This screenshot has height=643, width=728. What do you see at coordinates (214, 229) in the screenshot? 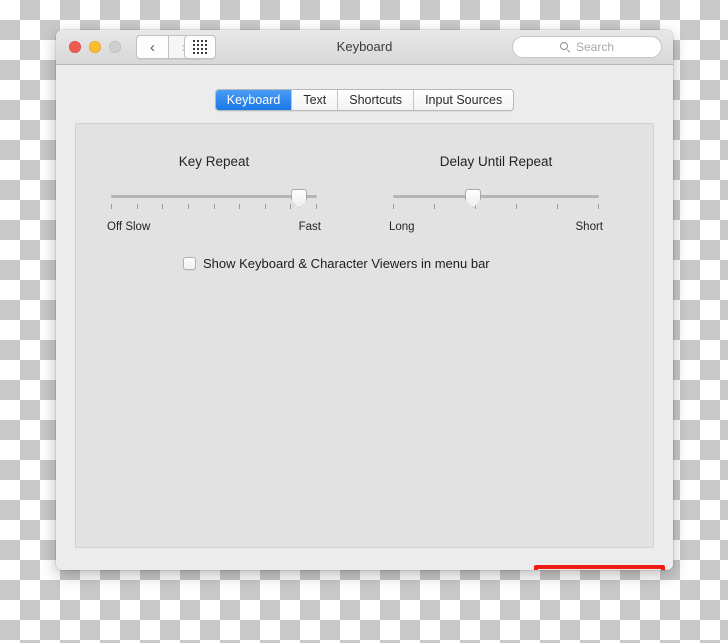
I see `key-repeat-labels: Off Slow Fast` at bounding box center [214, 229].